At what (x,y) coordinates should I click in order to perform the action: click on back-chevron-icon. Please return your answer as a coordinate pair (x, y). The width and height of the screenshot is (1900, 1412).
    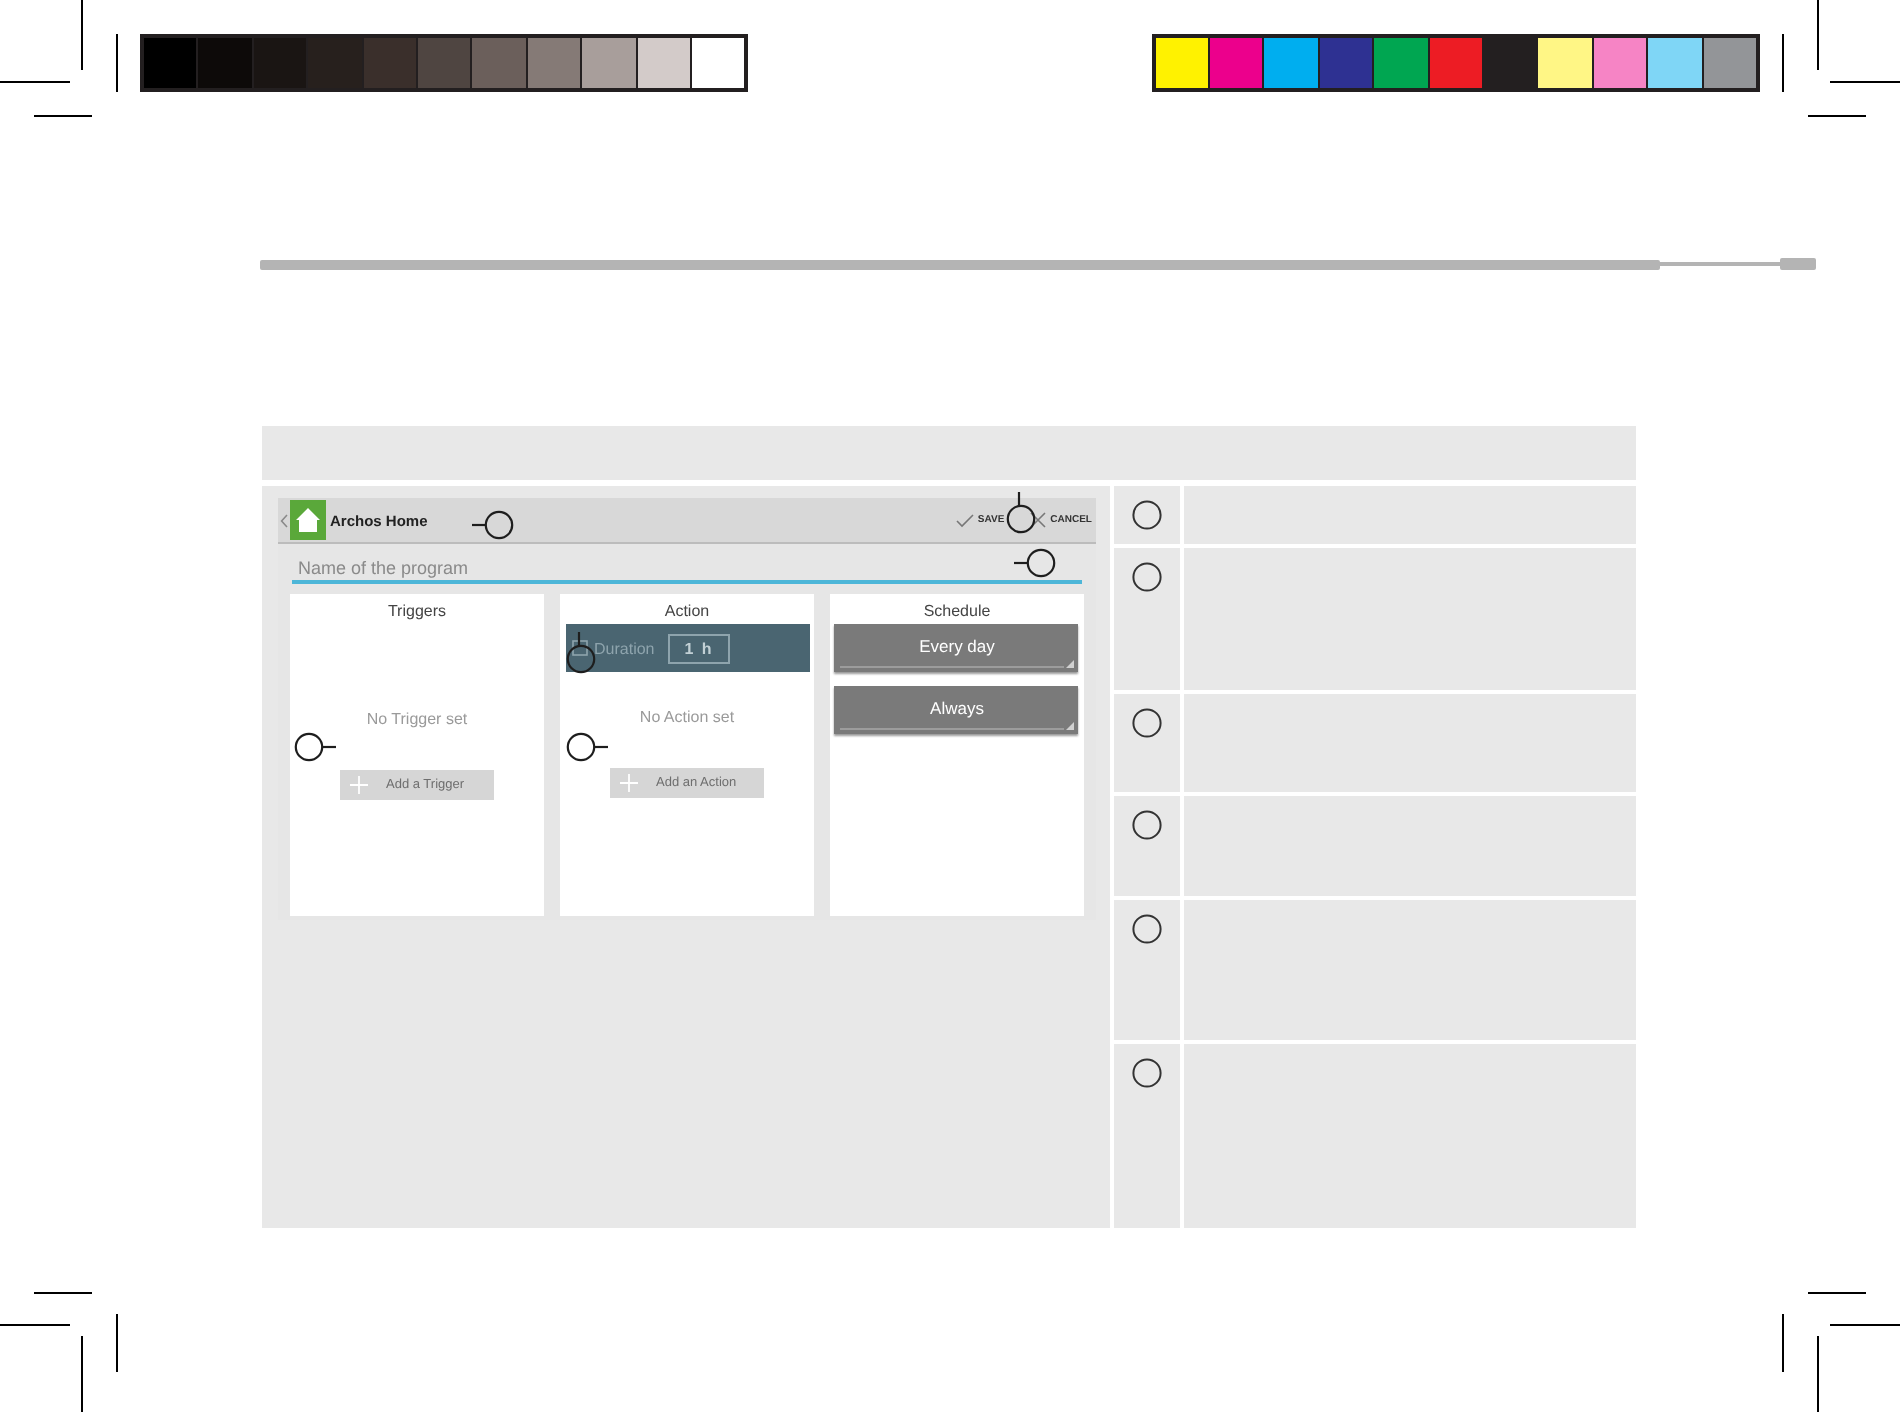
    Looking at the image, I should click on (284, 520).